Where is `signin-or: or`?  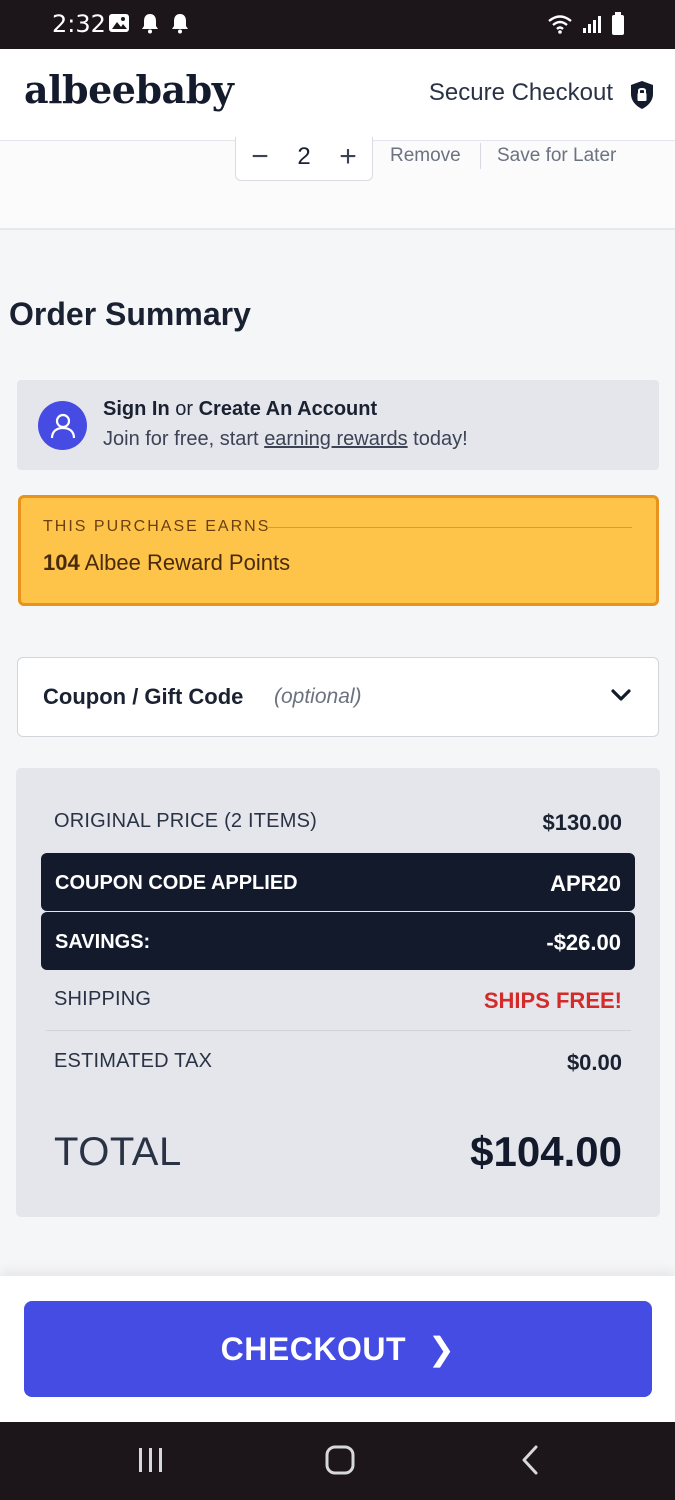
signin-or: or is located at coordinates (184, 409).